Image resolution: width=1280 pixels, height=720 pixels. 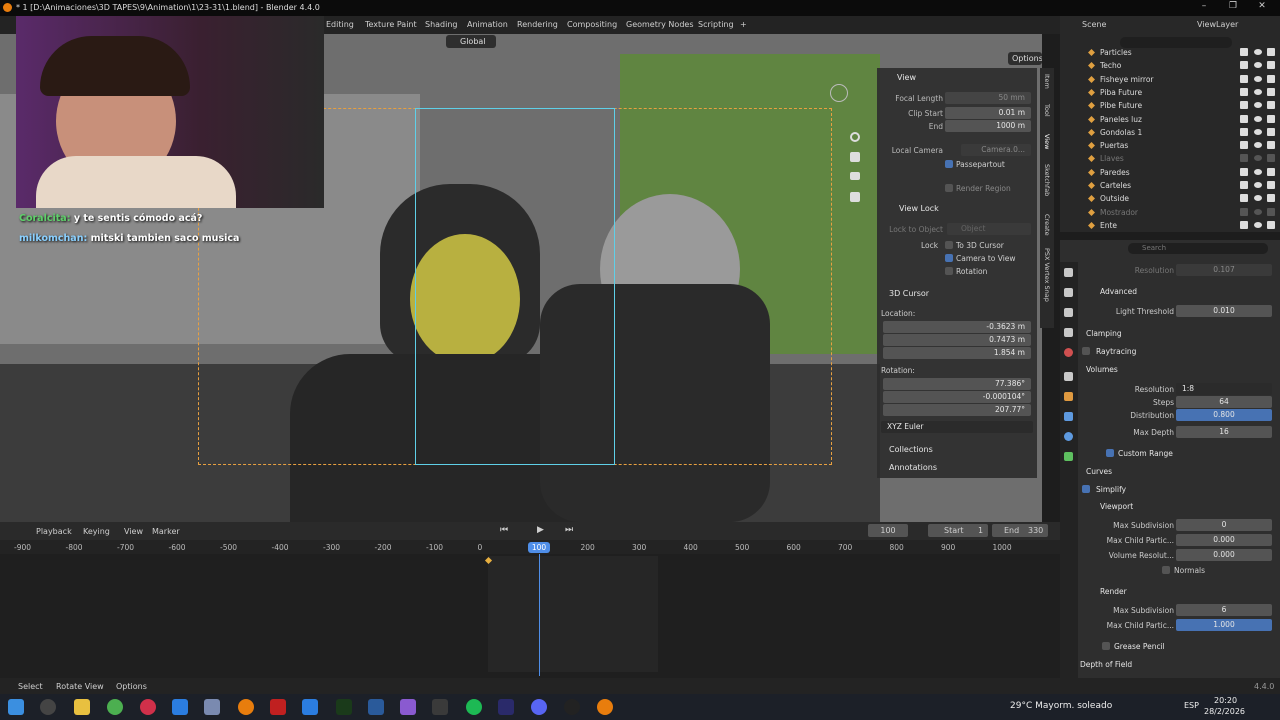 I want to click on vp-max-child-row: Max Child Partic... 0.000, so click(x=1179, y=540).